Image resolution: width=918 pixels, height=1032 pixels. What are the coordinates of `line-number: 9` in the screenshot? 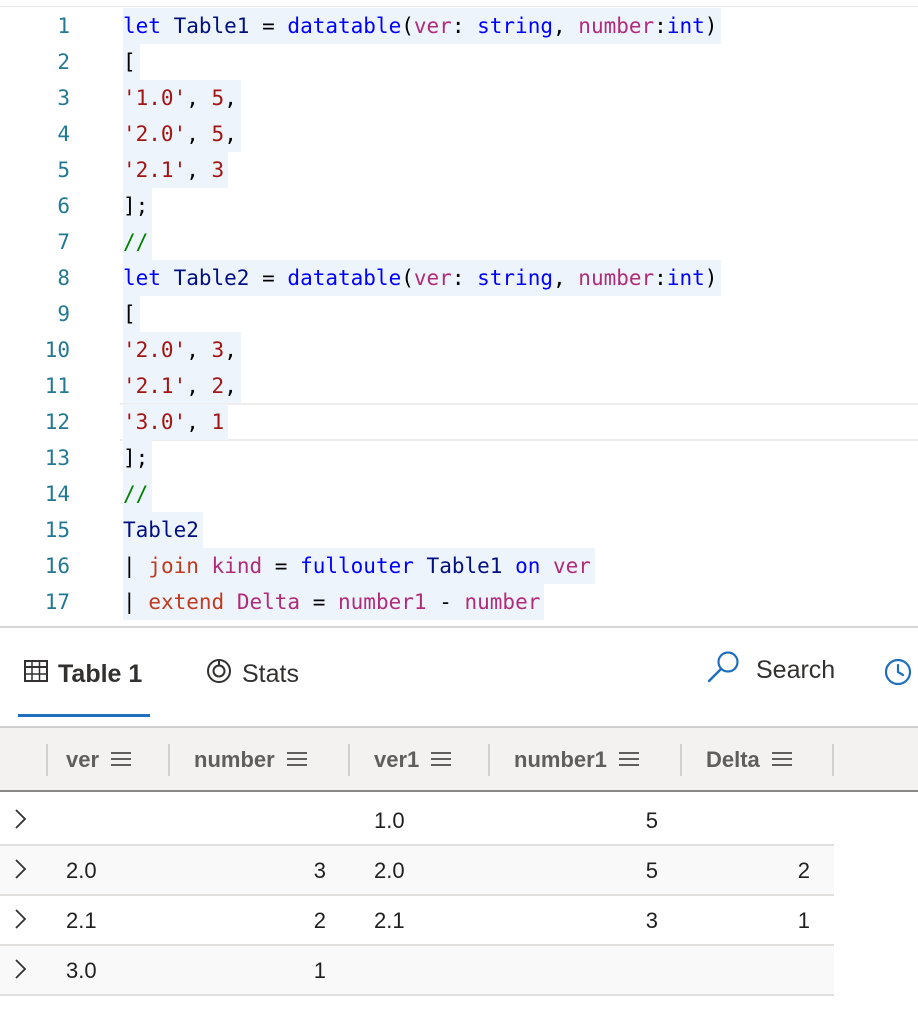 It's located at (63, 314).